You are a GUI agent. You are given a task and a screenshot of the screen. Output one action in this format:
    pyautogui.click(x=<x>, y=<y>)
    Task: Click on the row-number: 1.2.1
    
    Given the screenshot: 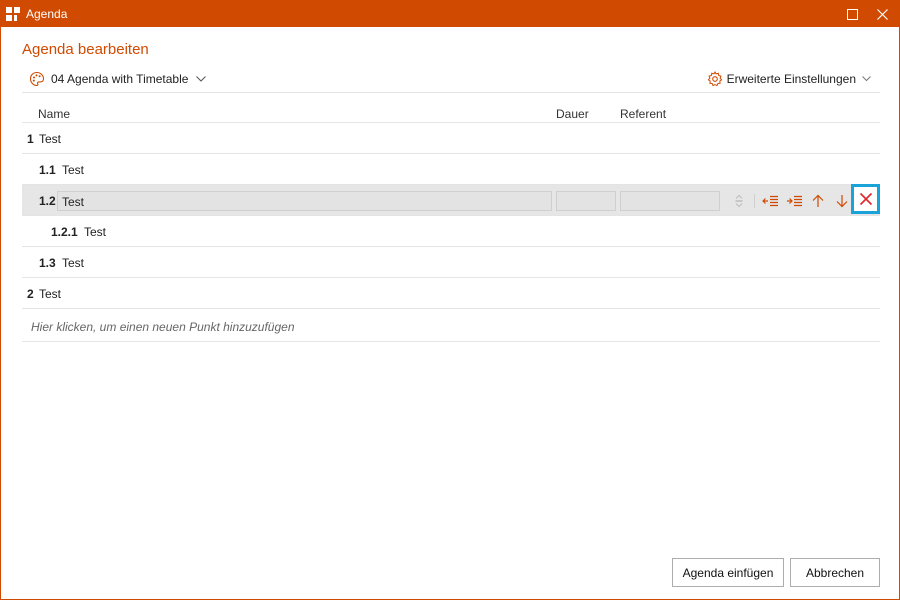 What is the action you would take?
    pyautogui.click(x=64, y=232)
    